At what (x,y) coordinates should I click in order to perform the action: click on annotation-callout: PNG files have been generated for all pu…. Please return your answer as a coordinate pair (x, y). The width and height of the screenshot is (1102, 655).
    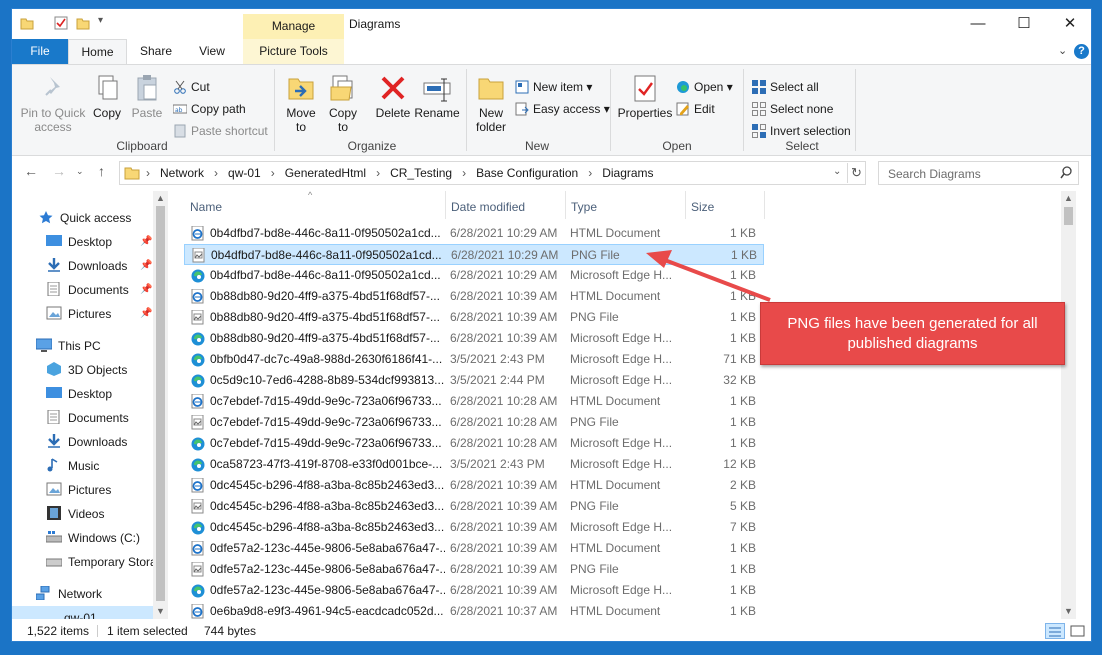
    Looking at the image, I should click on (912, 333).